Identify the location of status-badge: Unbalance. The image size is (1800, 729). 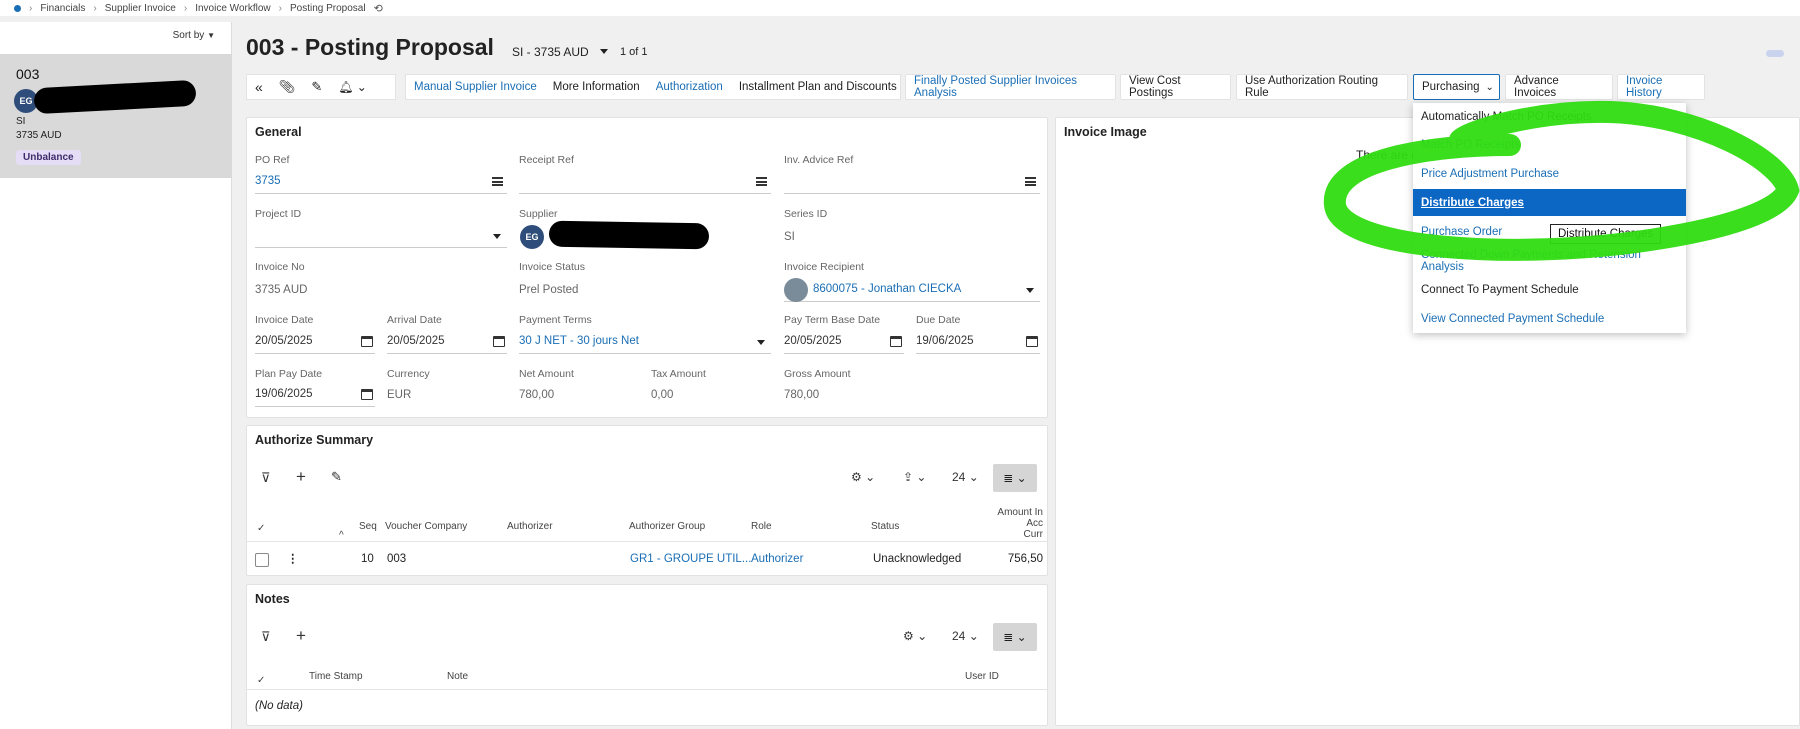
(48, 157).